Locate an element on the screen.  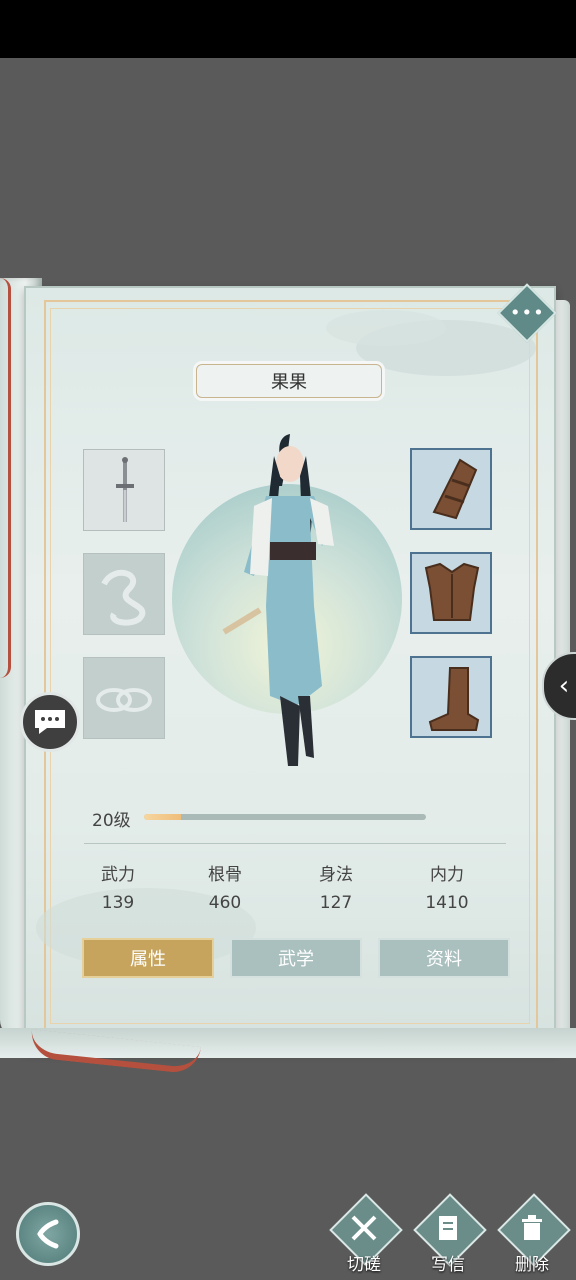
accessory-icon is located at coordinates (123, 597).